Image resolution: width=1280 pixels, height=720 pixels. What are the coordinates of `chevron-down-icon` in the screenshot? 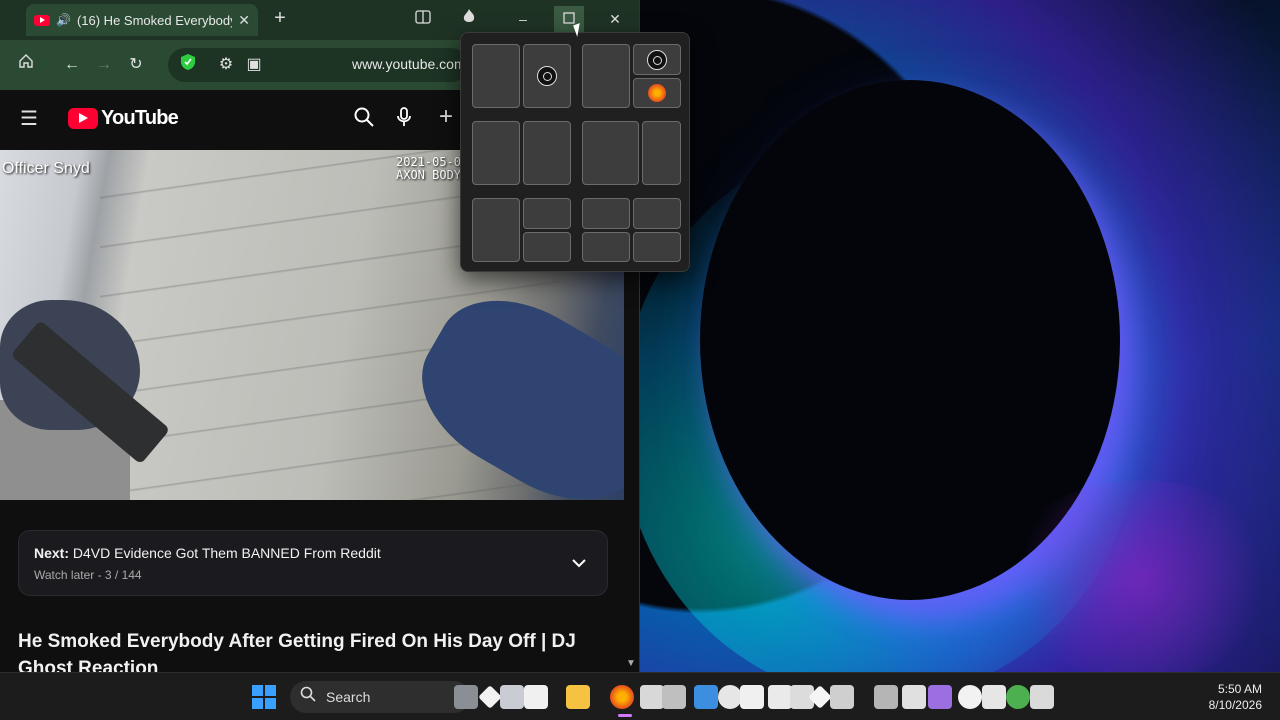 It's located at (579, 563).